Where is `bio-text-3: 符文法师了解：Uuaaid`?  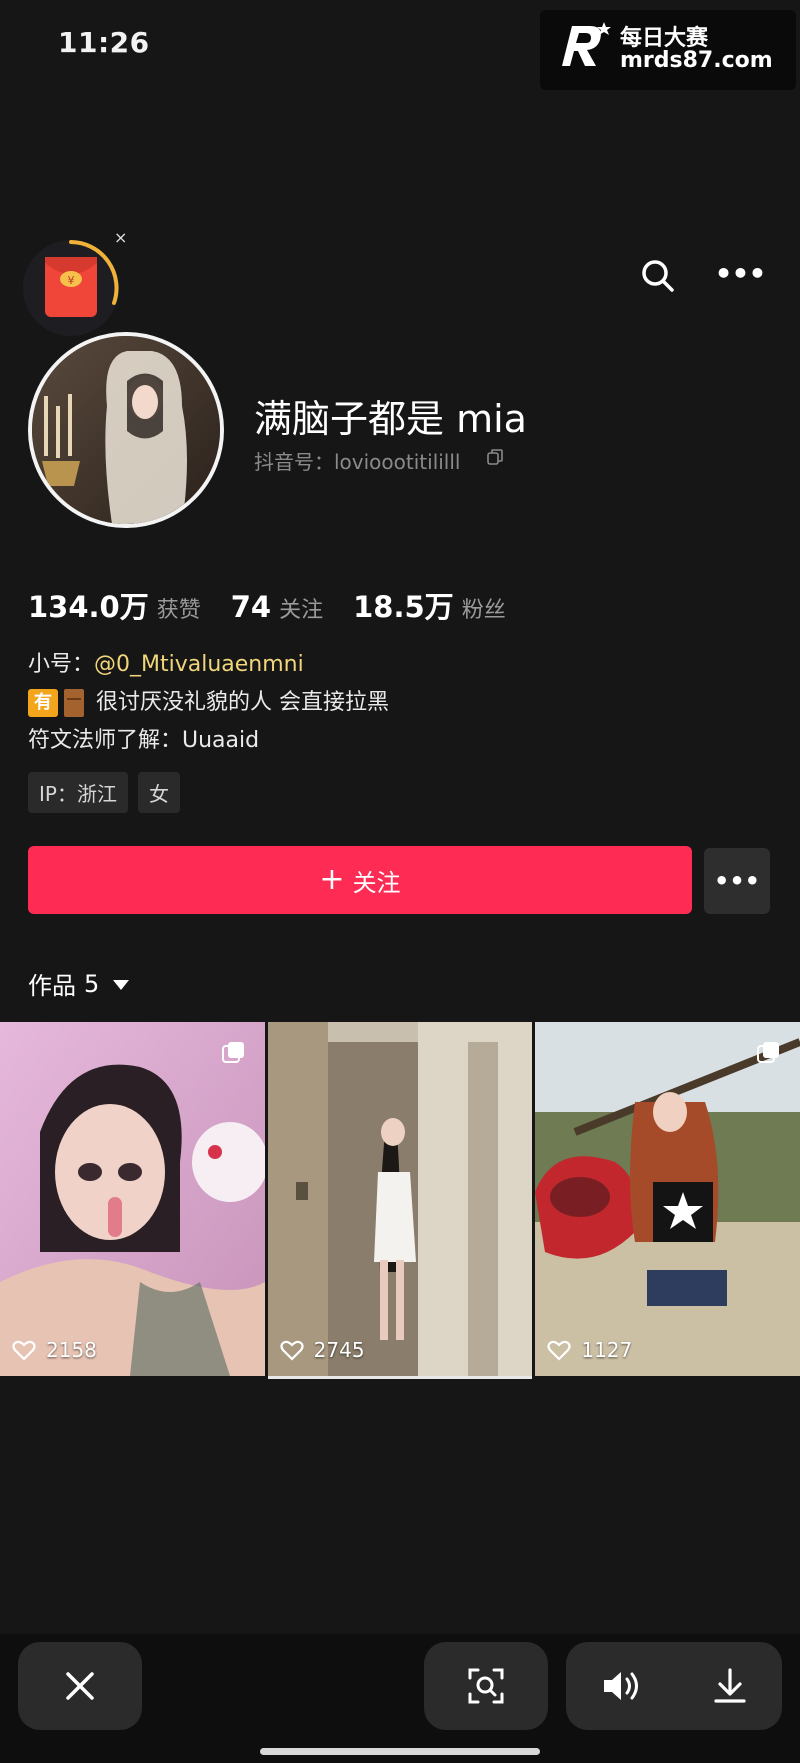
bio-text-3: 符文法师了解：Uuaaid is located at coordinates (144, 740).